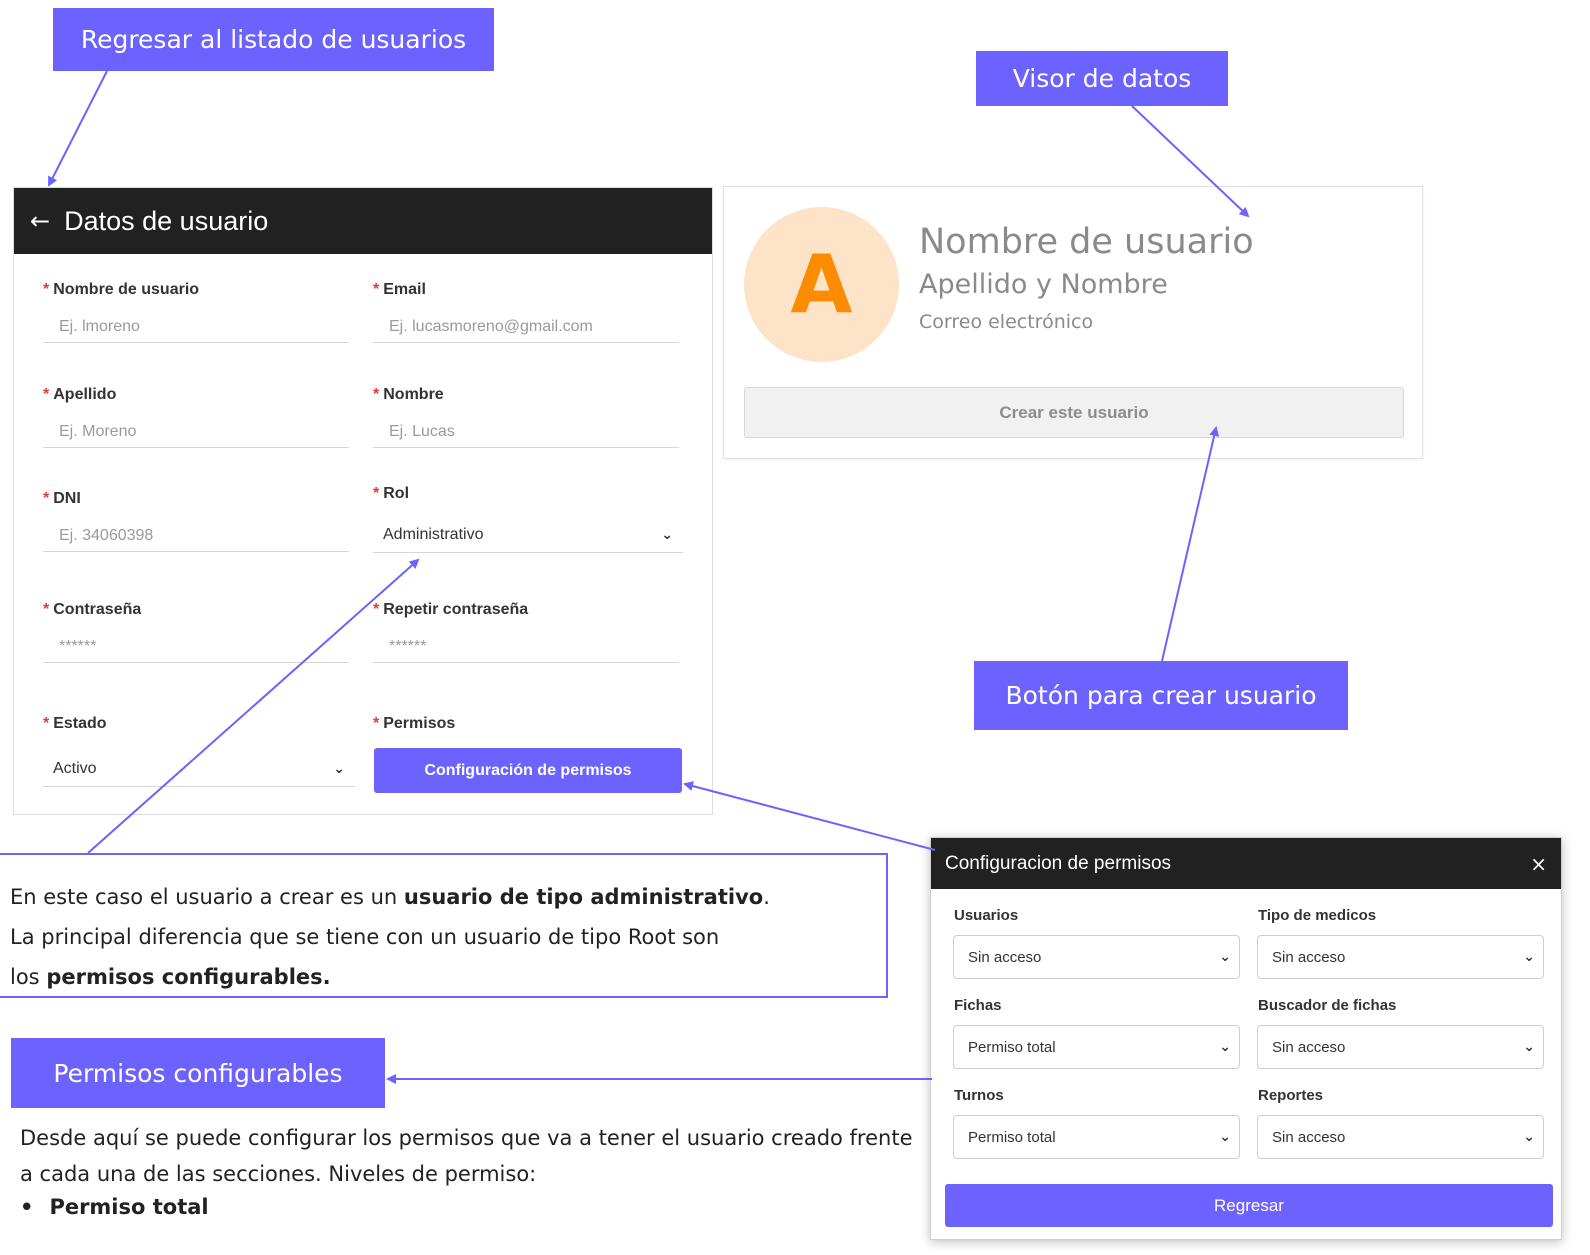 The height and width of the screenshot is (1255, 1590). I want to click on explanation-bold-admin: usuario de tipo administrativo, so click(583, 897).